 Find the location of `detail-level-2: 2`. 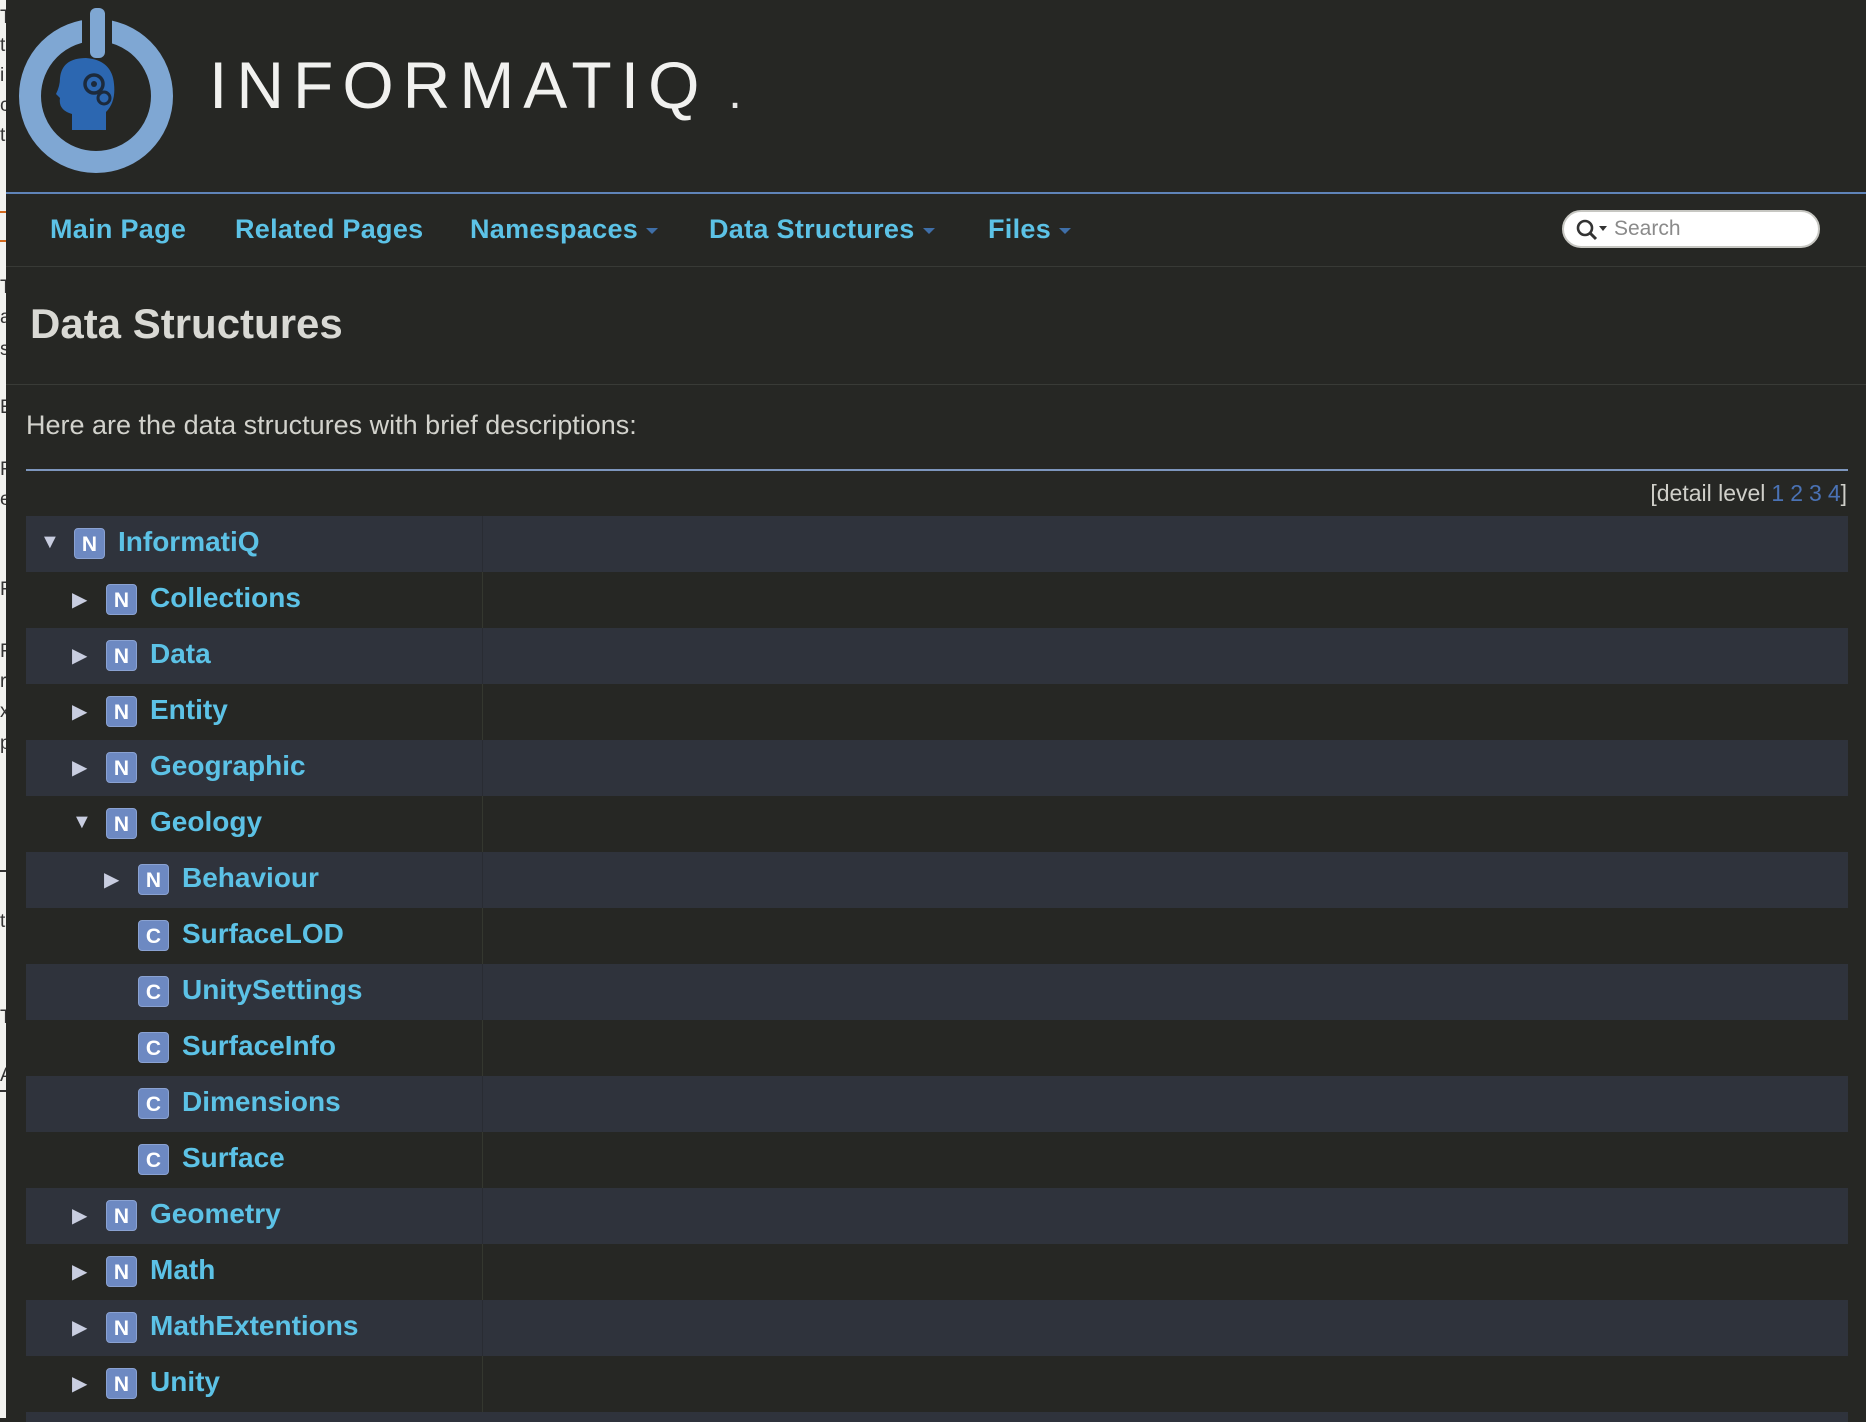

detail-level-2: 2 is located at coordinates (1796, 493).